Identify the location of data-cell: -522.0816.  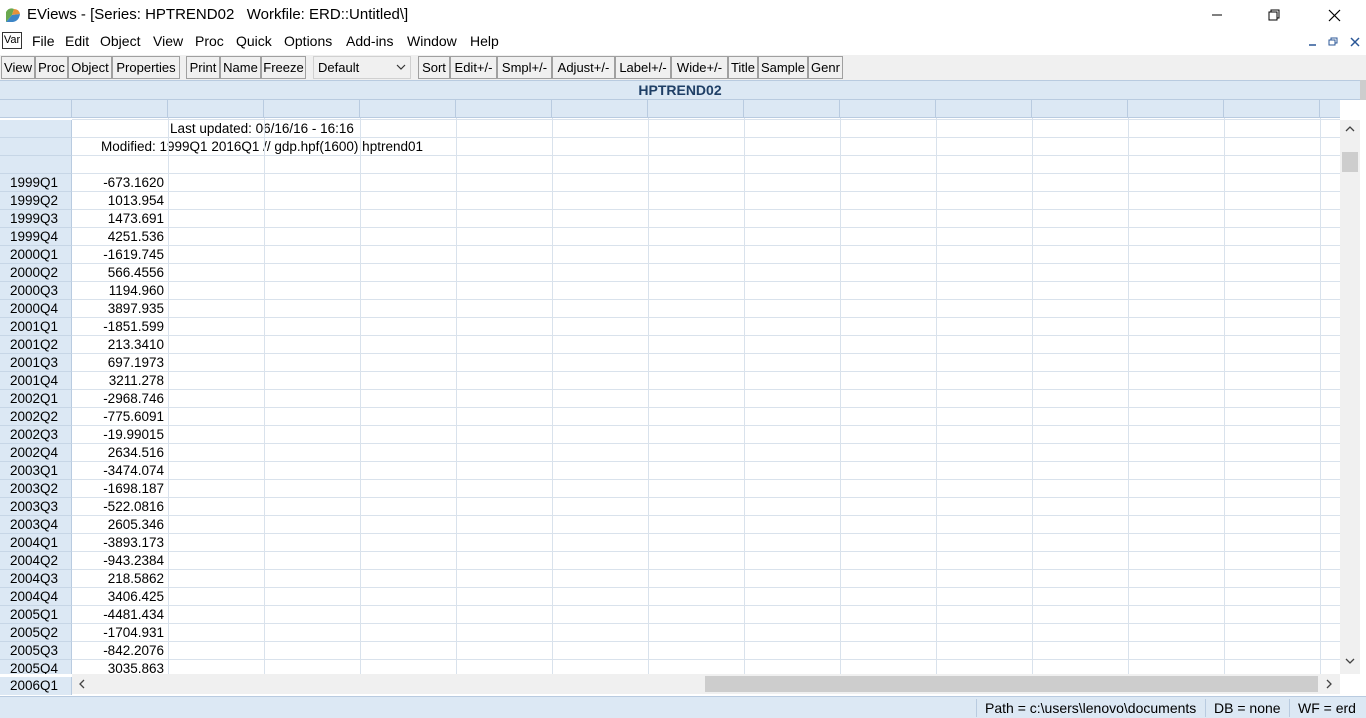
(118, 506).